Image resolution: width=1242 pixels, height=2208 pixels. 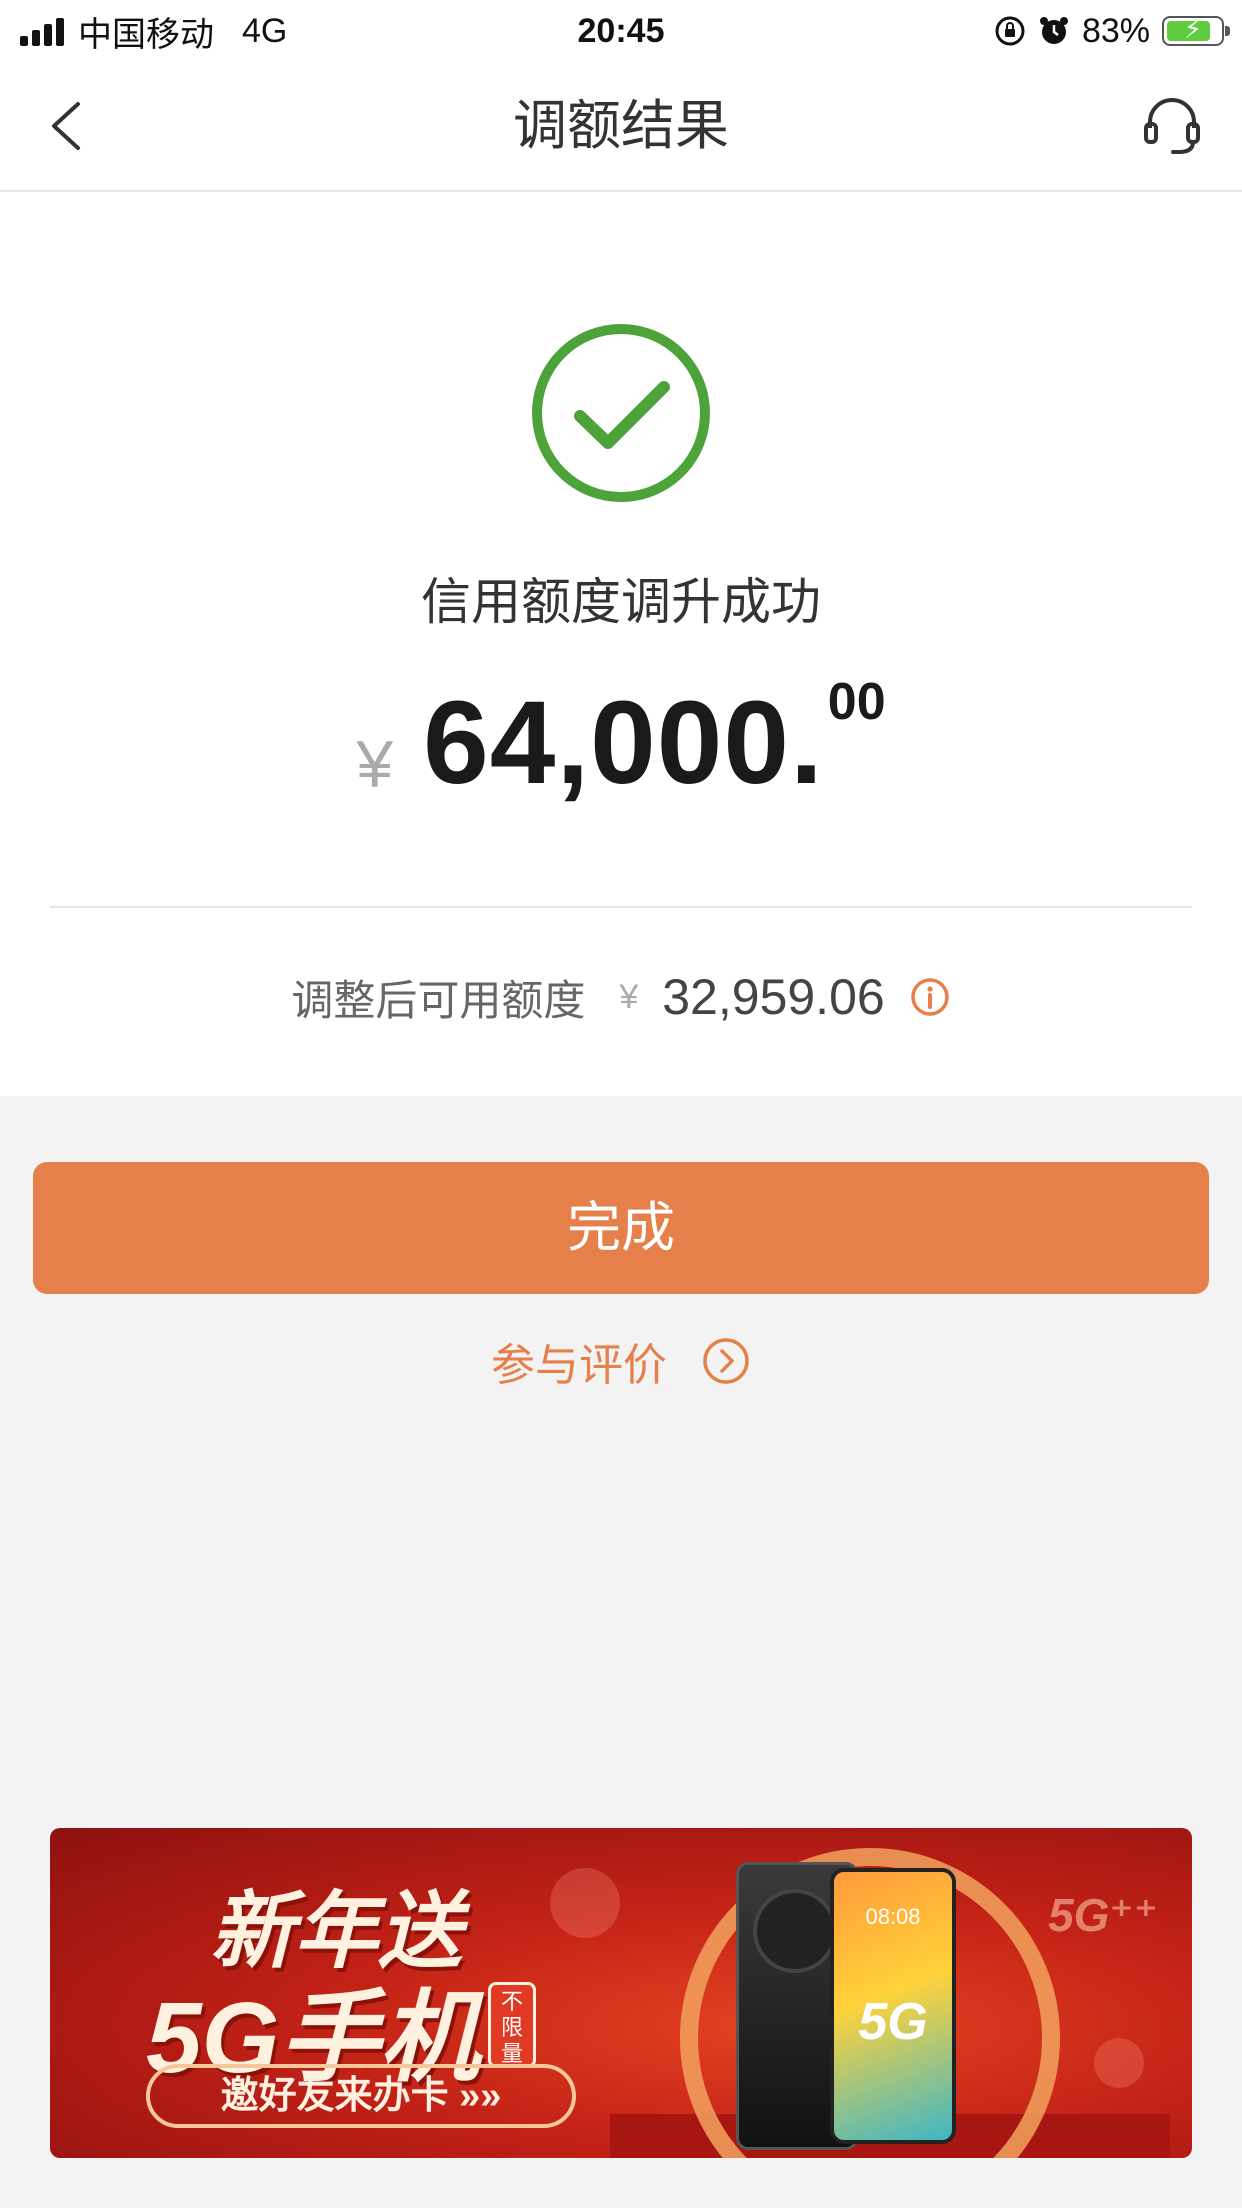 I want to click on available-limit-value: 32,959.06, so click(x=773, y=997).